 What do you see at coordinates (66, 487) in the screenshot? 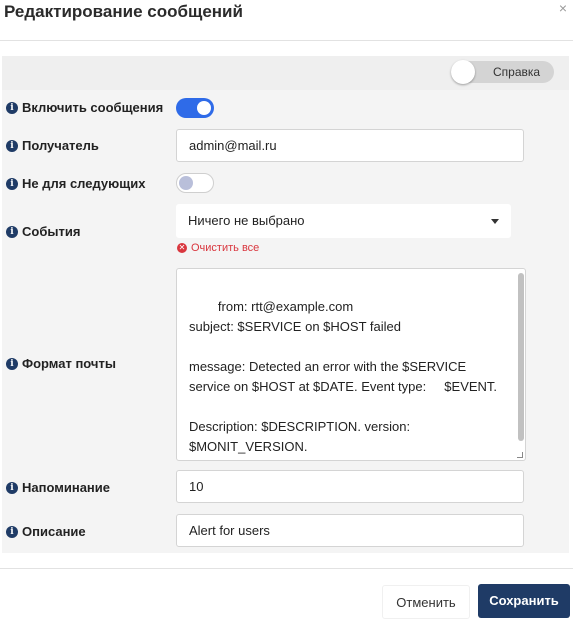
I see `reminder-label-text: Напоминание` at bounding box center [66, 487].